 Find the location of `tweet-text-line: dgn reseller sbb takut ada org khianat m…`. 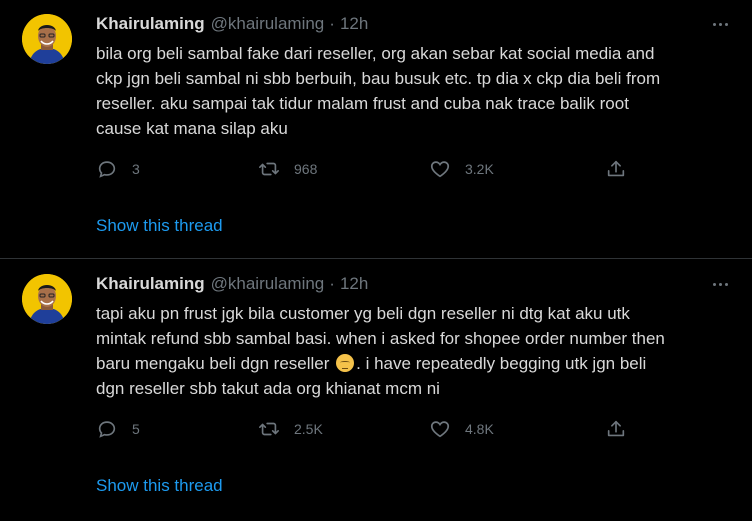

tweet-text-line: dgn reseller sbb takut ada org khianat m… is located at coordinates (268, 388).